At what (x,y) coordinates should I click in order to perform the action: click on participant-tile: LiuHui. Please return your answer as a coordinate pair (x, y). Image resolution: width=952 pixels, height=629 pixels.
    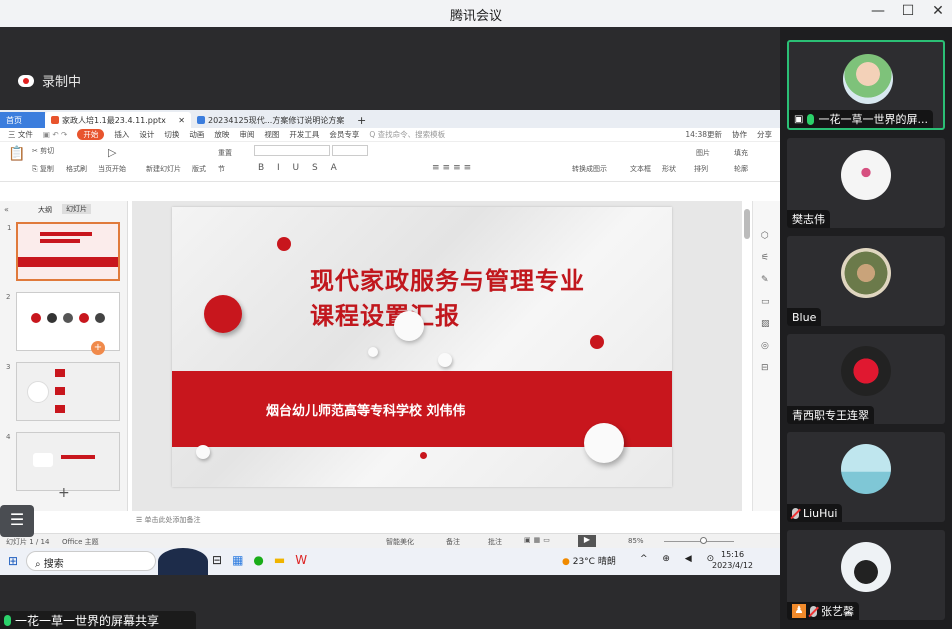
    Looking at the image, I should click on (866, 477).